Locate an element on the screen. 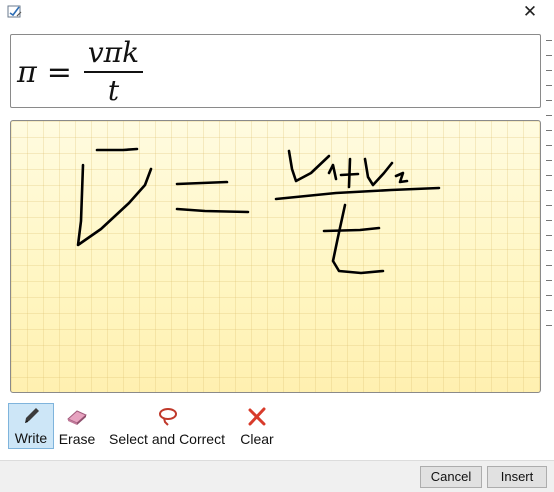 The image size is (554, 492). select-correct-tool-label: Select and Correct is located at coordinates (167, 439).